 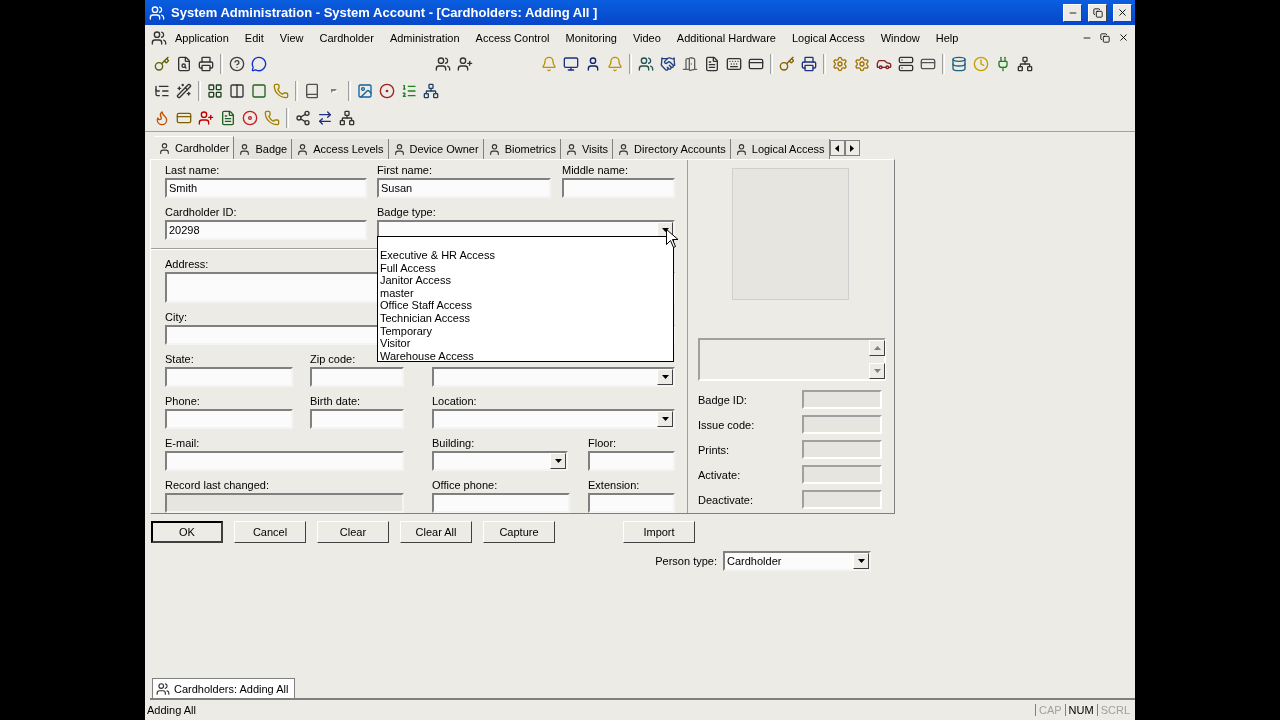 What do you see at coordinates (291, 37) in the screenshot?
I see `menu-item: View` at bounding box center [291, 37].